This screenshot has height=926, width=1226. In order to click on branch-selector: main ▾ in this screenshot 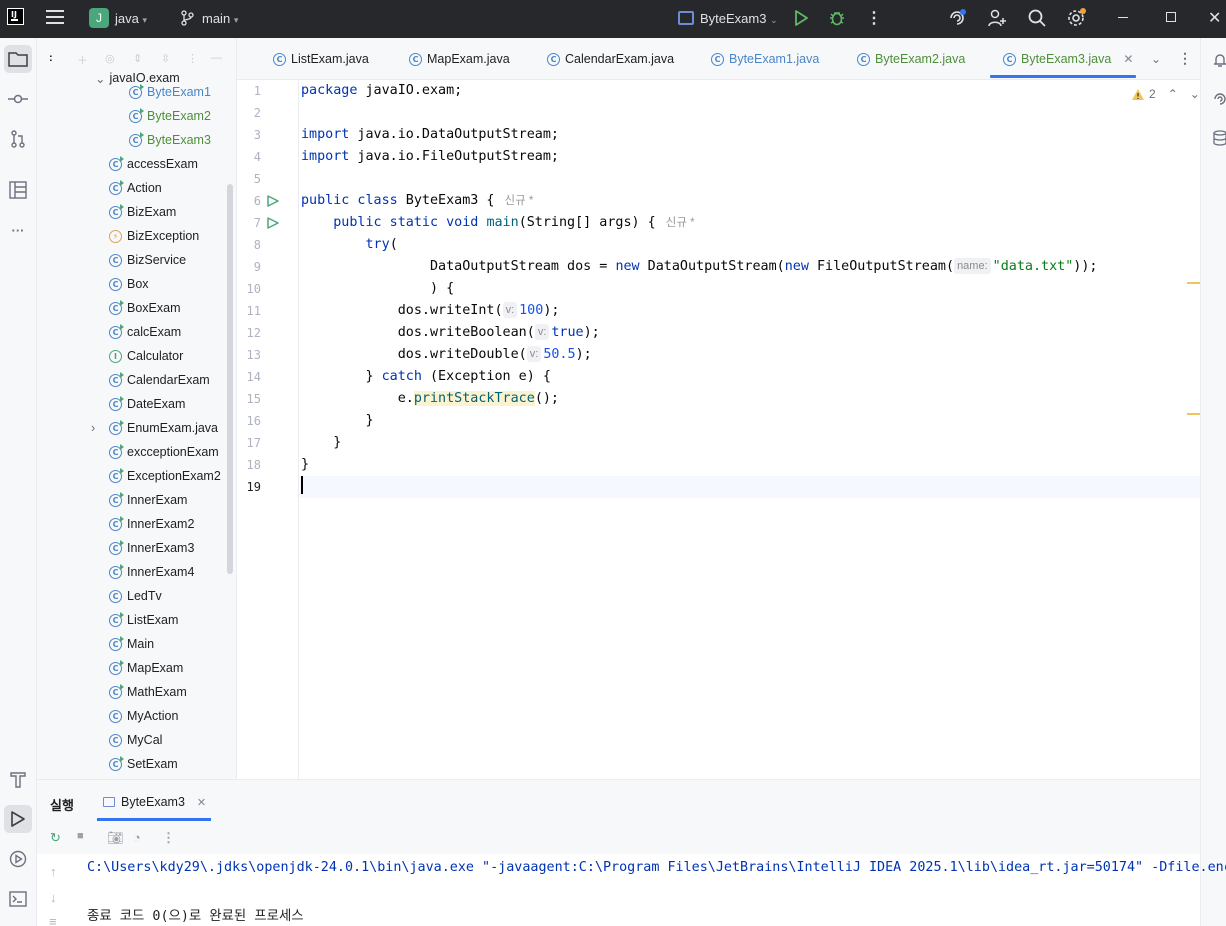, I will do `click(220, 18)`.